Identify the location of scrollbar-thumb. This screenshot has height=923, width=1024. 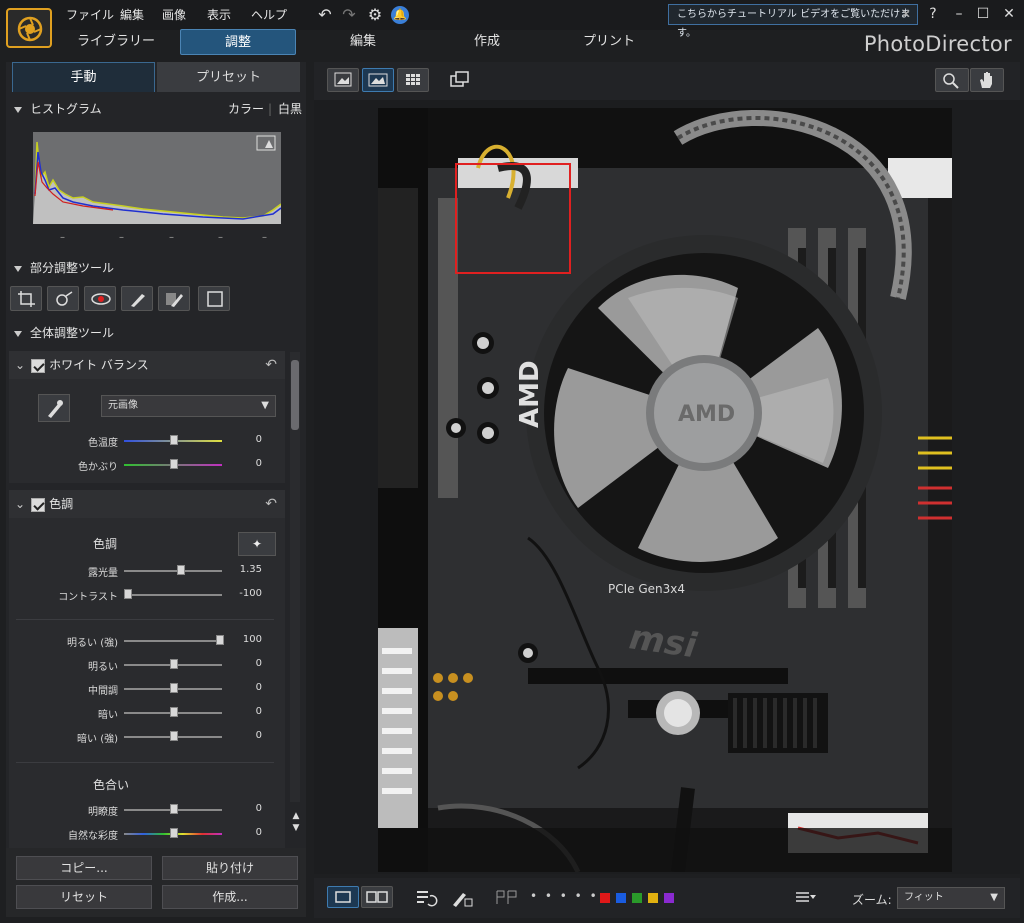
(295, 395).